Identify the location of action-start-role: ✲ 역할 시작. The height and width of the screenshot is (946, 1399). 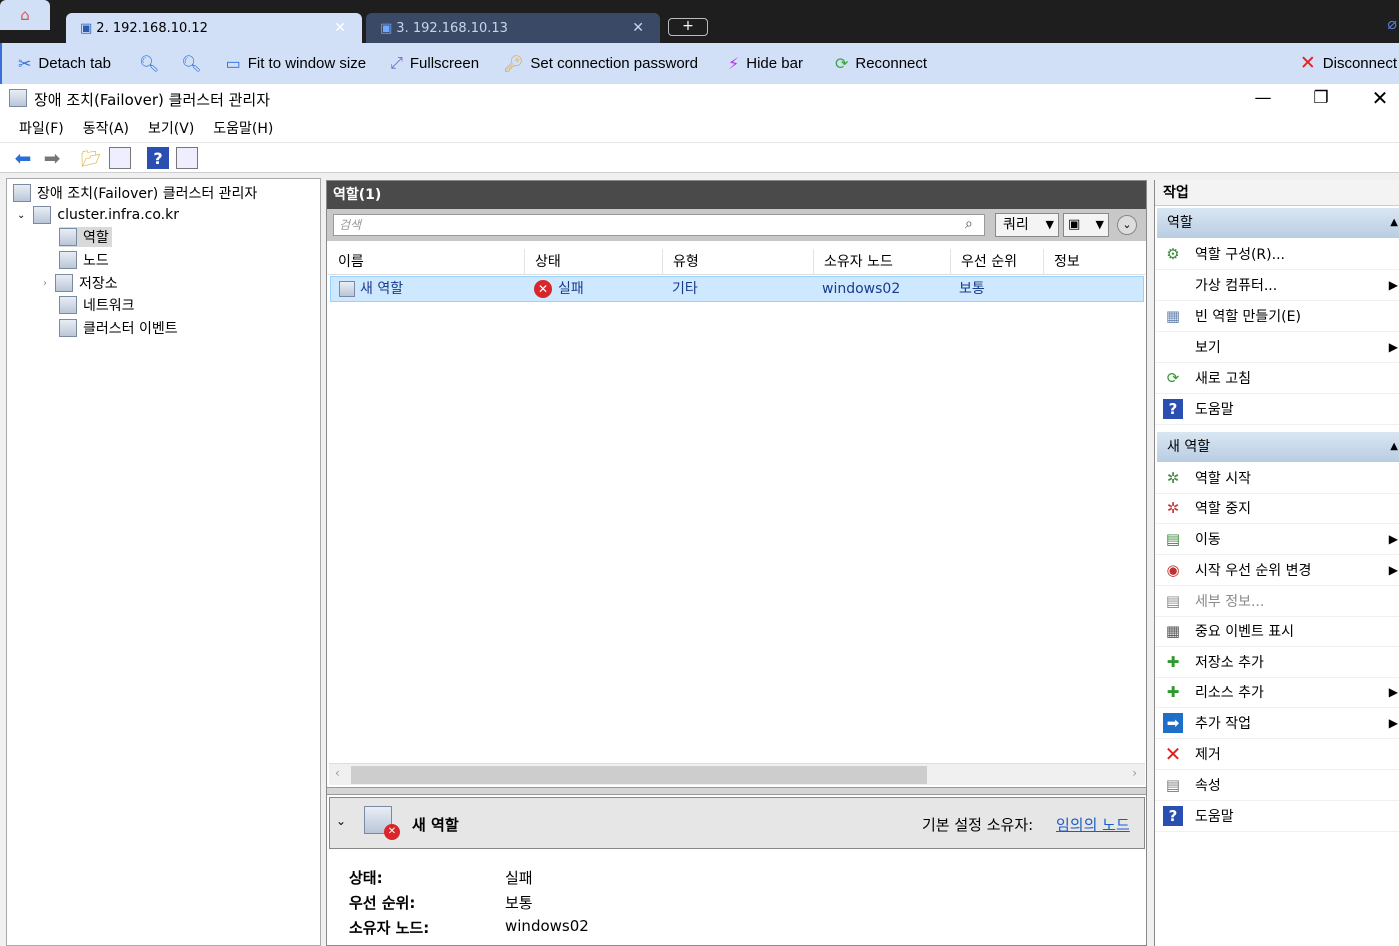
(1277, 478).